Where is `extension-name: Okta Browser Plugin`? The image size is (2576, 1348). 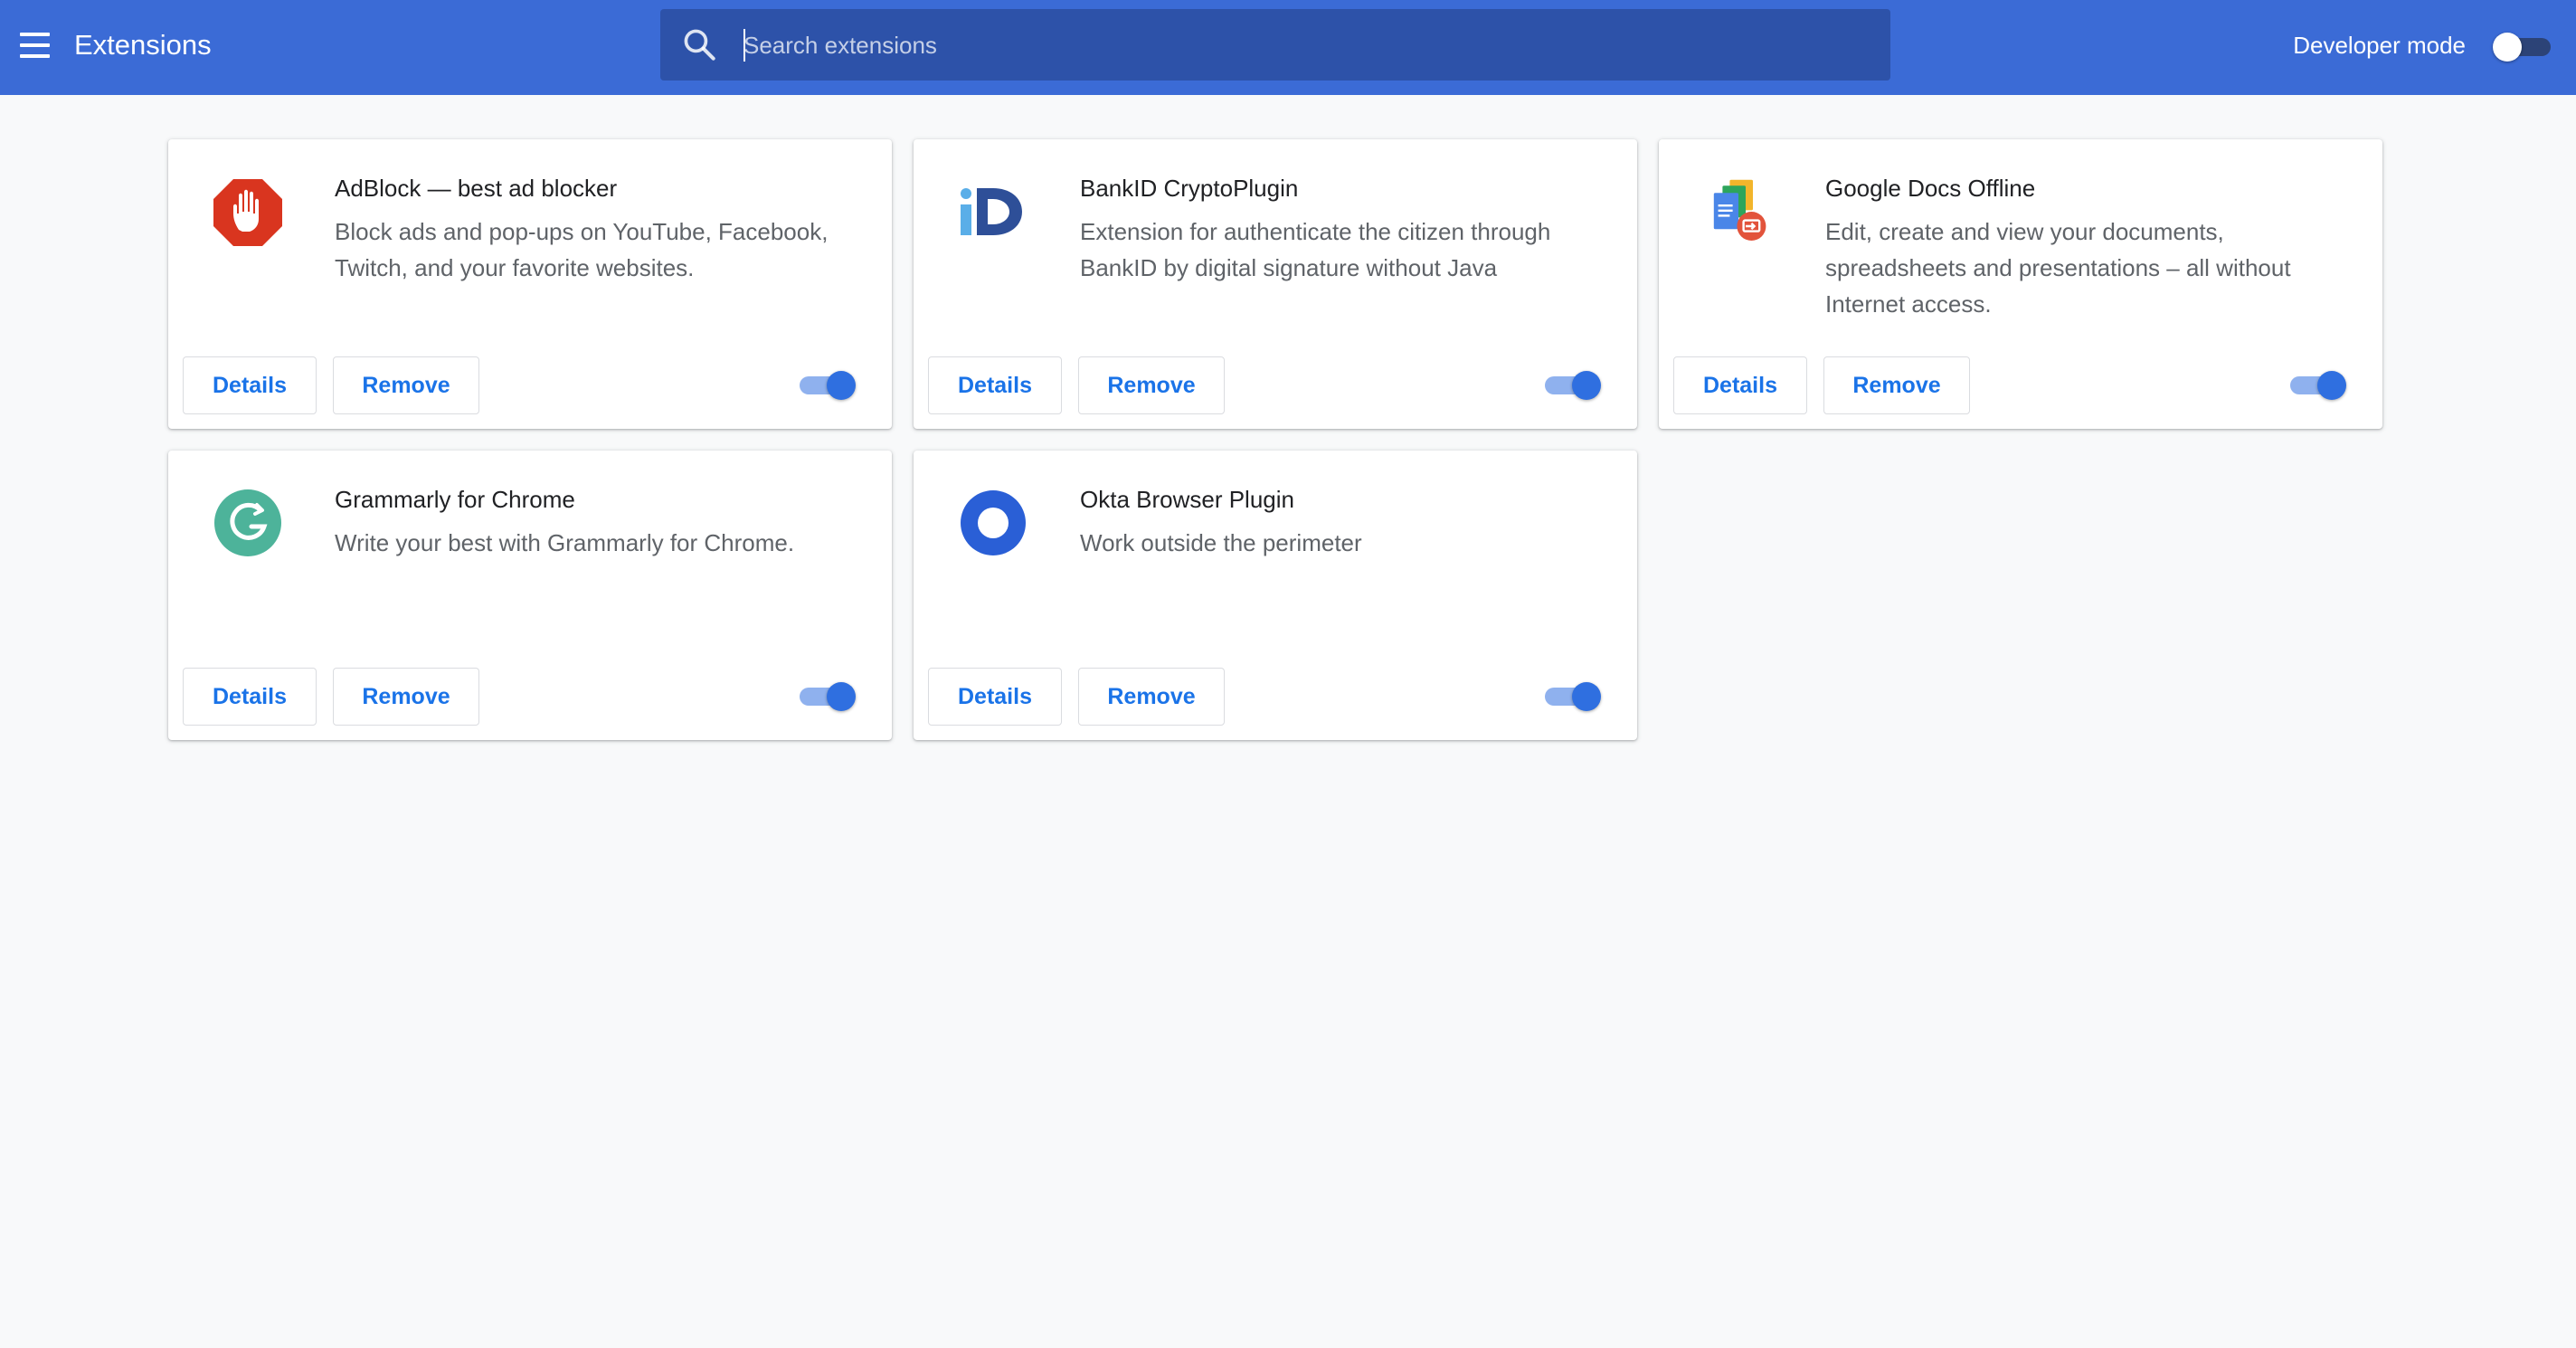
extension-name: Okta Browser Plugin is located at coordinates (1187, 500).